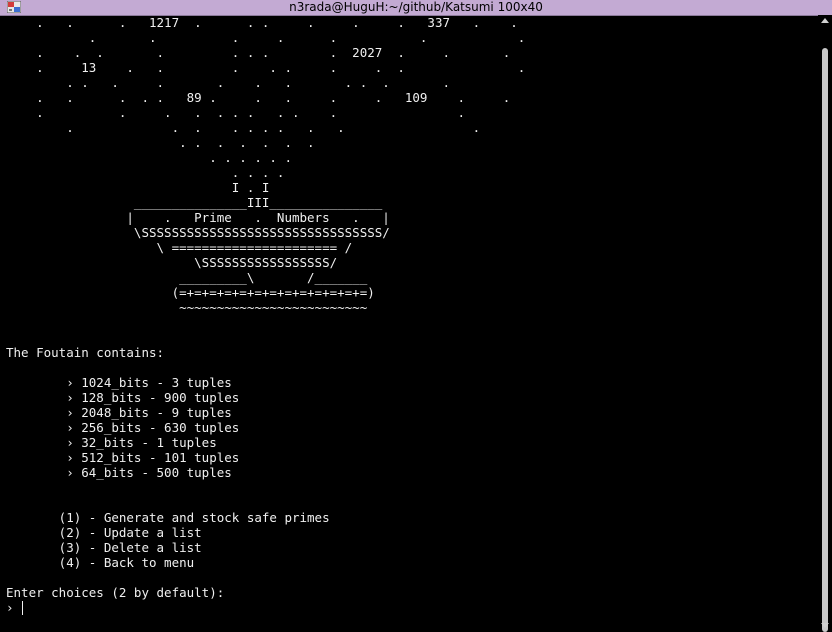 The height and width of the screenshot is (632, 832). What do you see at coordinates (111, 442) in the screenshot?
I see `tuple-list-item: › 32_bits - 1 tuples` at bounding box center [111, 442].